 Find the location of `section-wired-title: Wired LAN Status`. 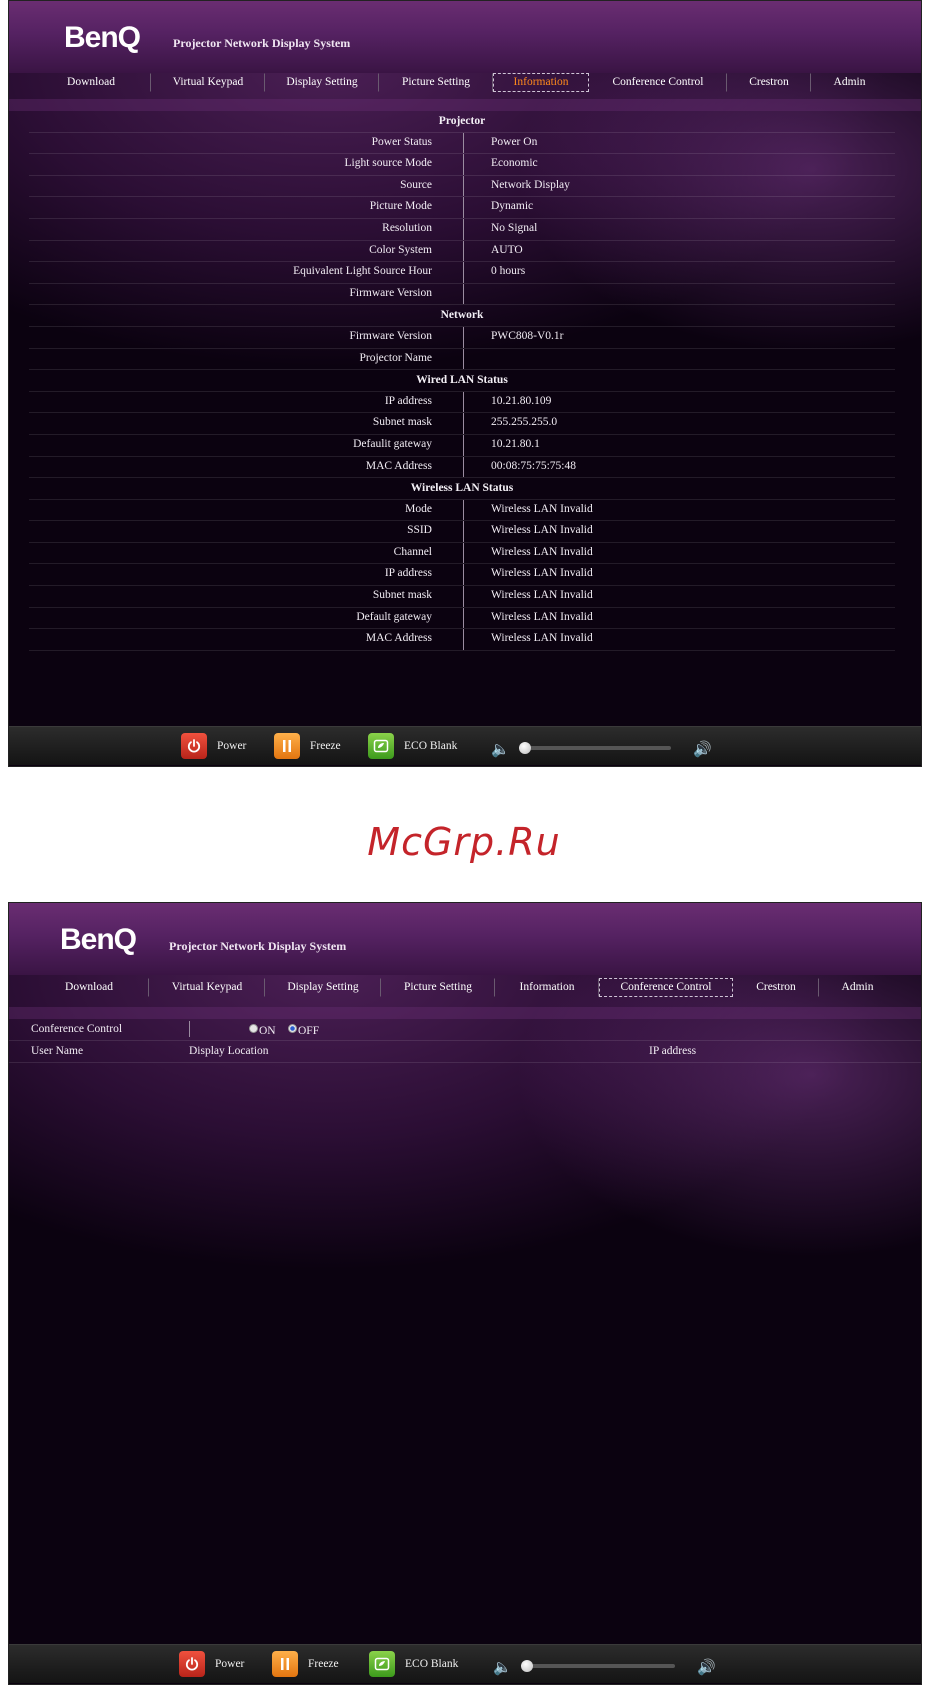

section-wired-title: Wired LAN Status is located at coordinates (462, 381).